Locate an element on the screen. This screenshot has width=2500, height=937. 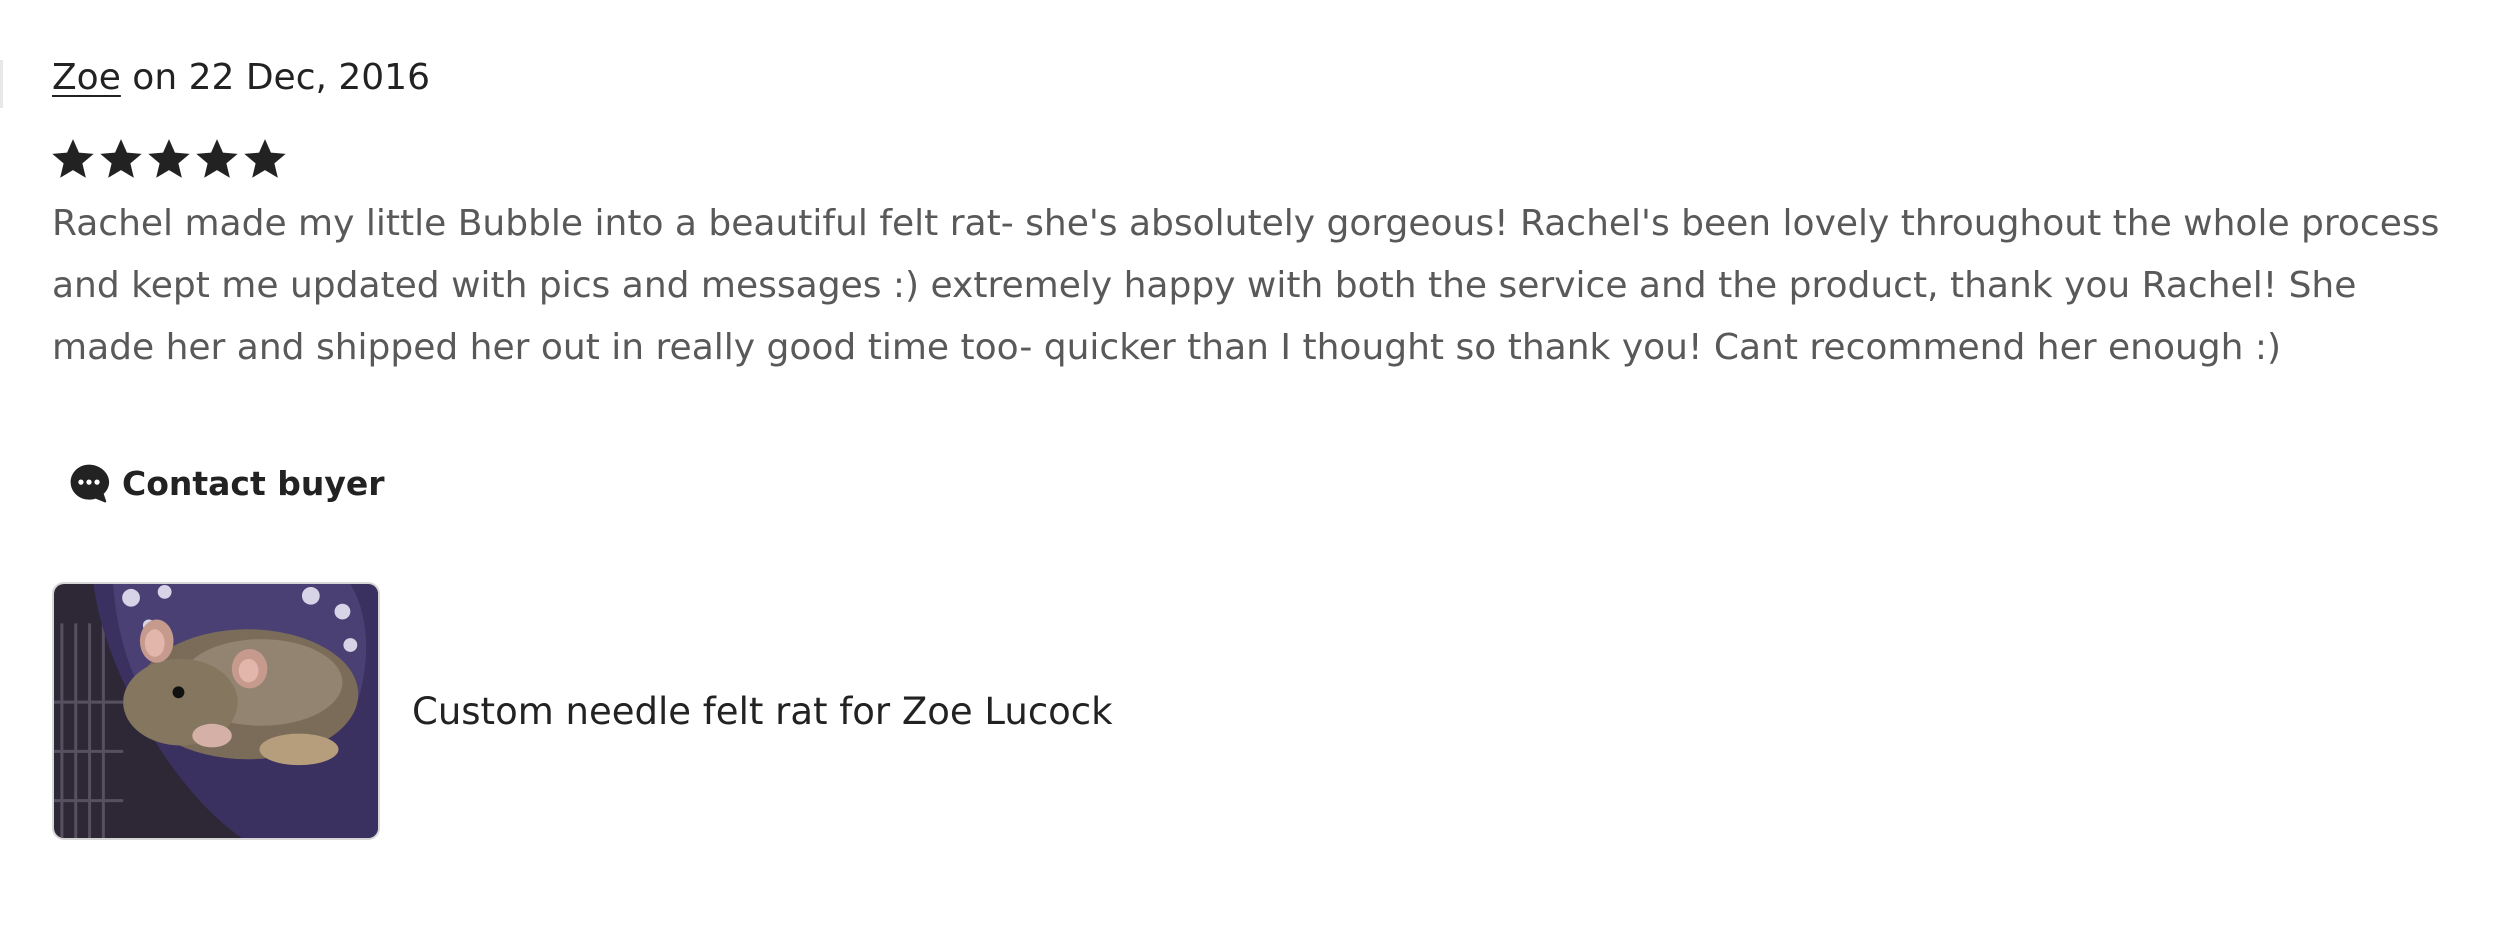
left-edge-divider is located at coordinates (1, 84).